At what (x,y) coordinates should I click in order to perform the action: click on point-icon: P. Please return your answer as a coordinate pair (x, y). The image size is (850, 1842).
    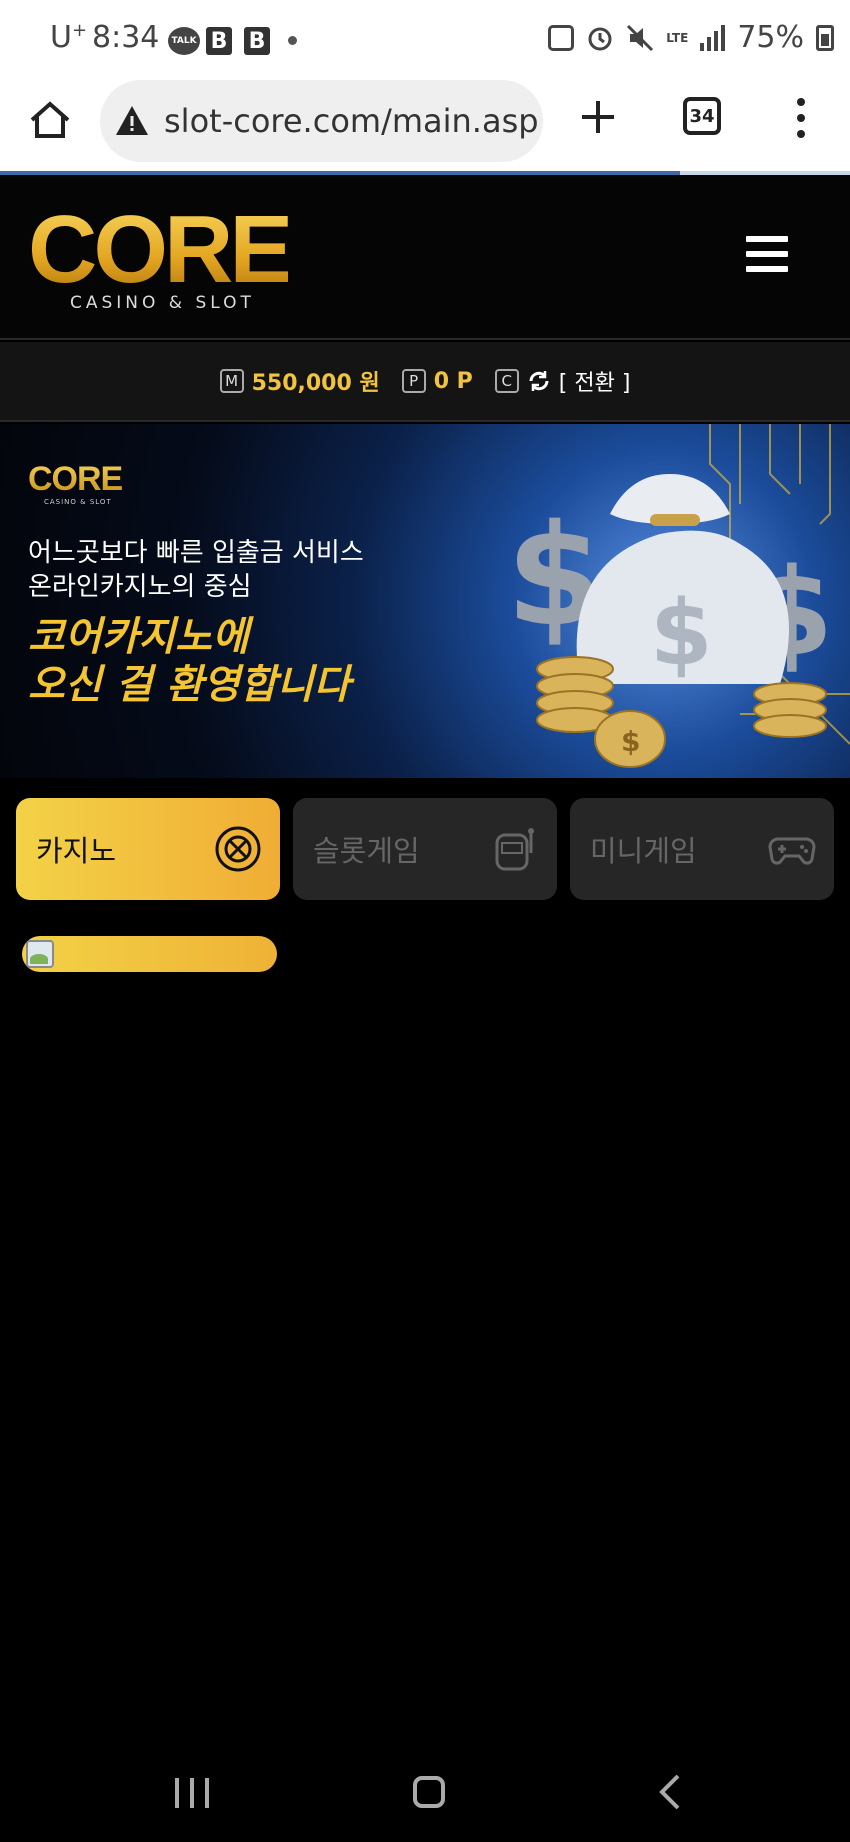
    Looking at the image, I should click on (413, 381).